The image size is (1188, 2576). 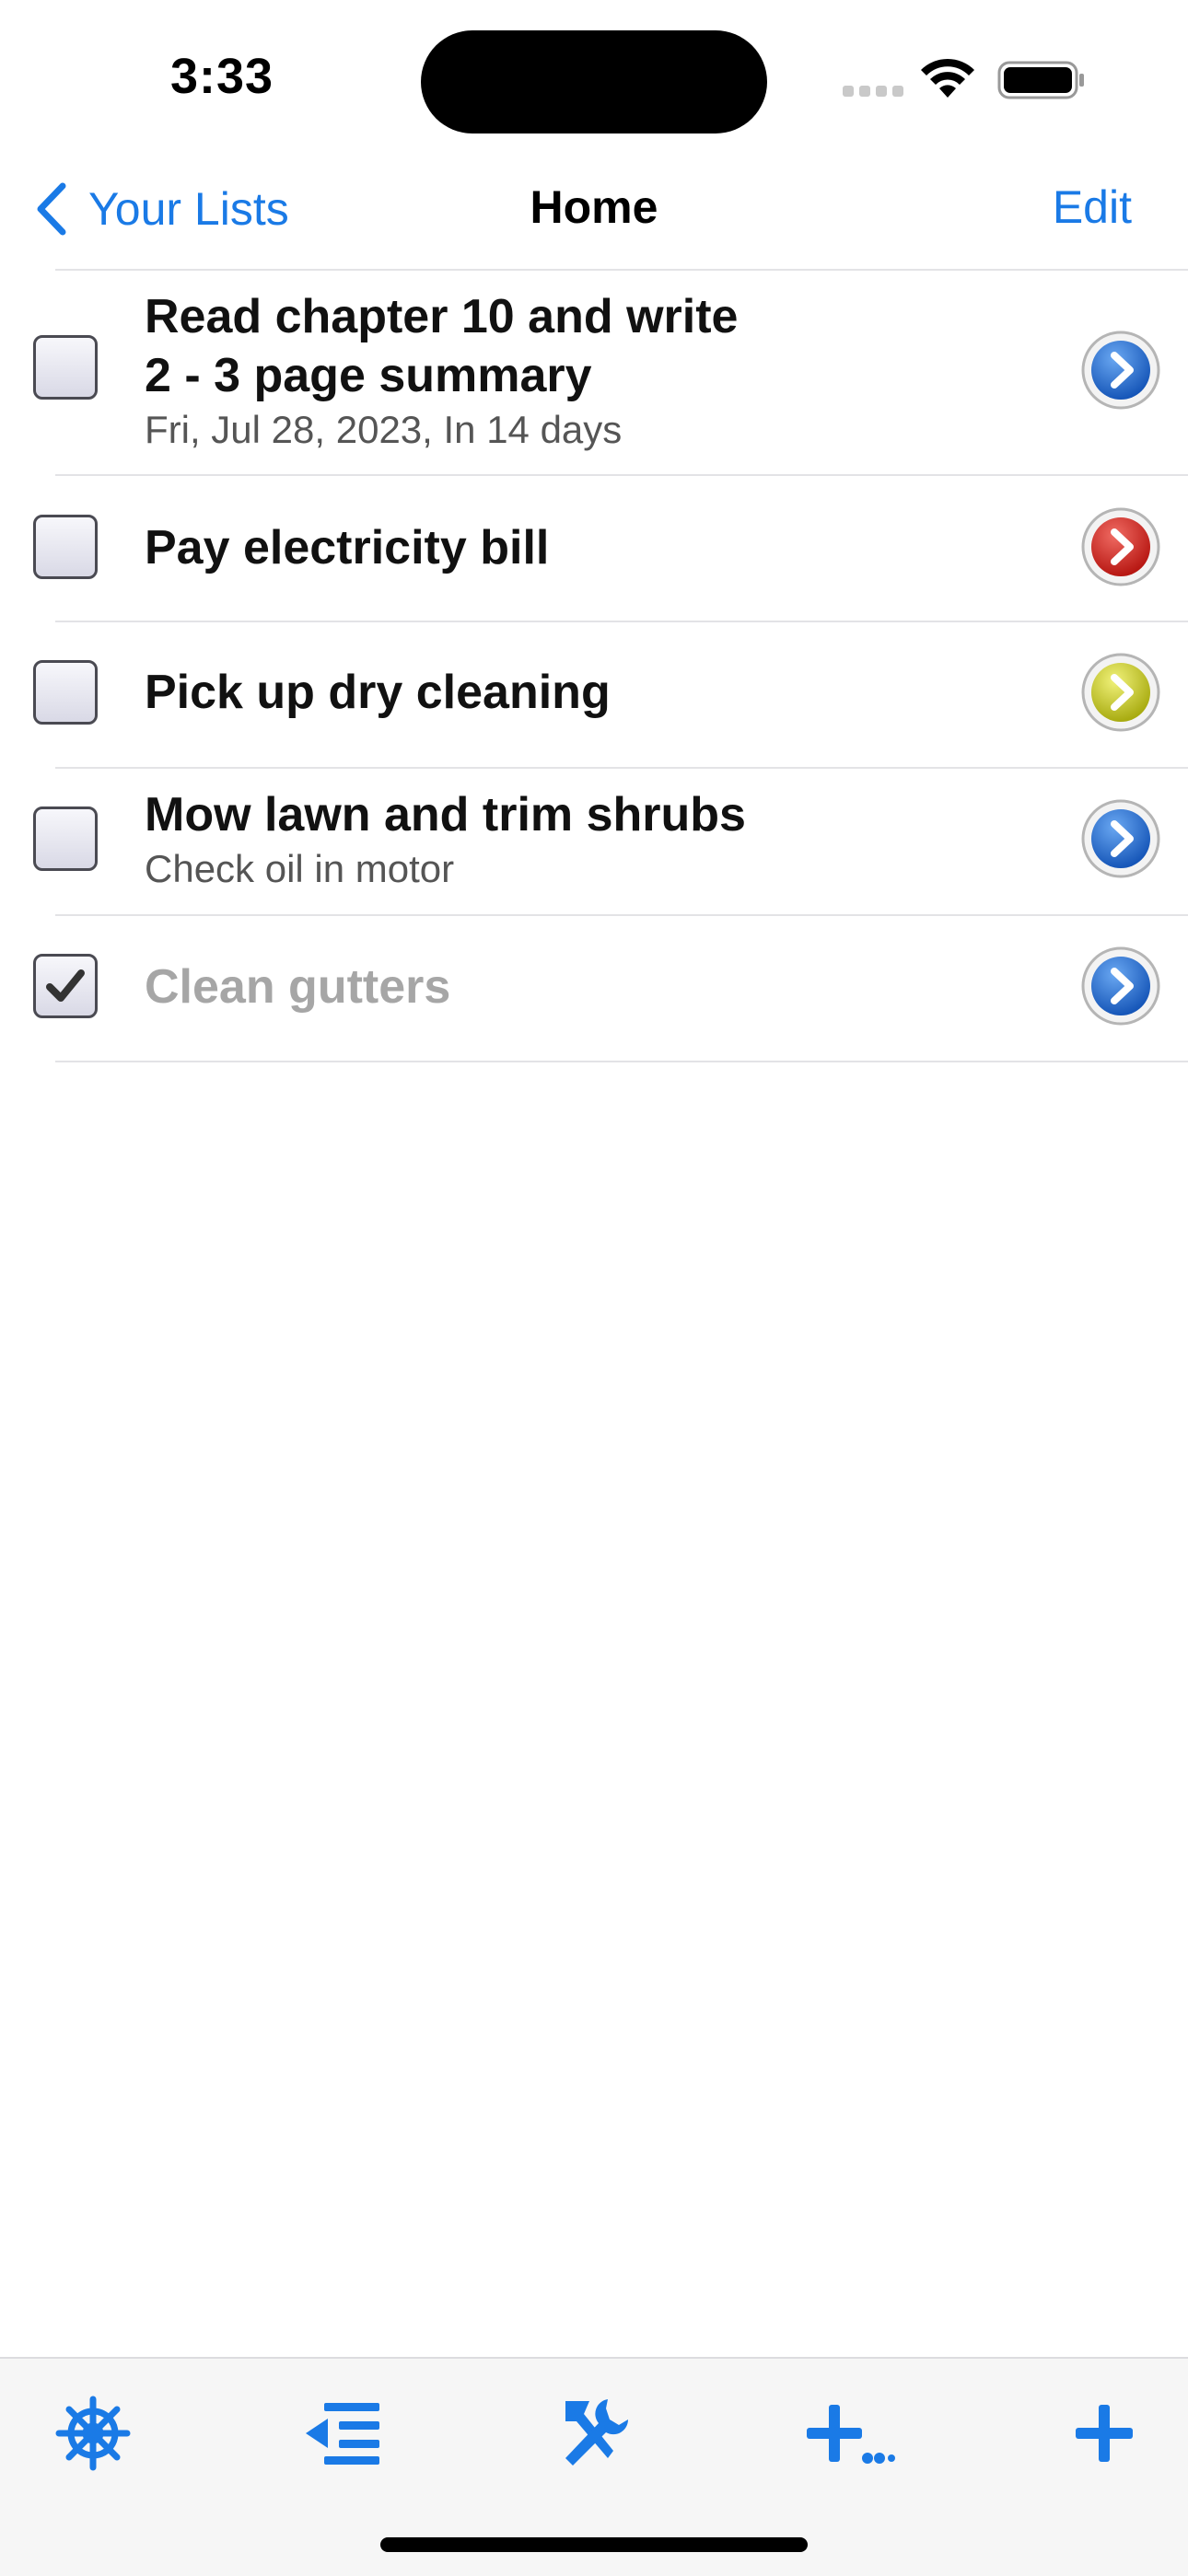 What do you see at coordinates (445, 814) in the screenshot?
I see `item-title: Mow lawn and trim shrubs` at bounding box center [445, 814].